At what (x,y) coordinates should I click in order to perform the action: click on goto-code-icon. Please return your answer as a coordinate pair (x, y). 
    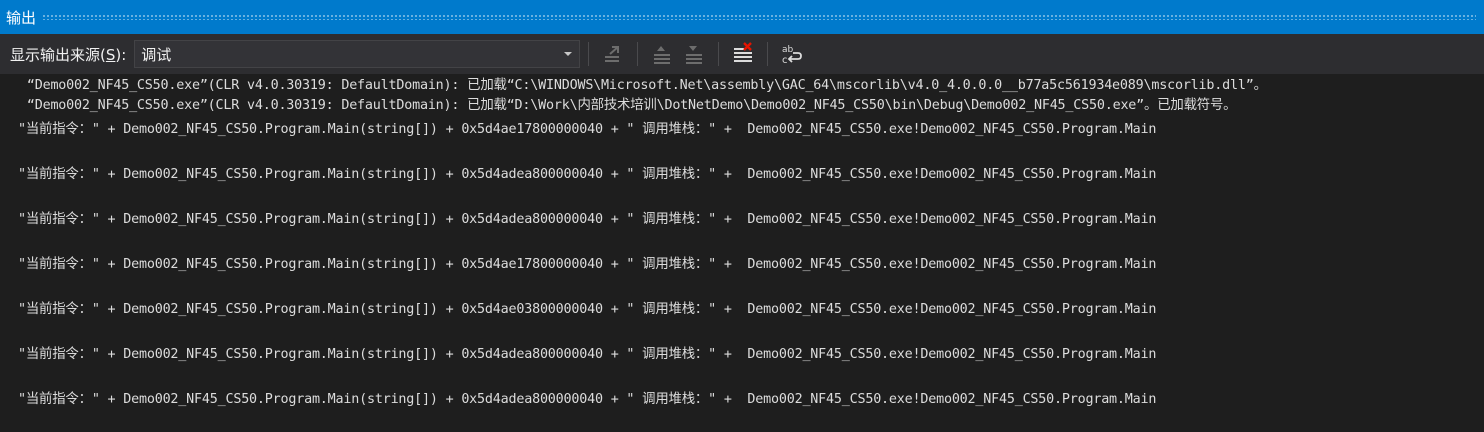
    Looking at the image, I should click on (612, 54).